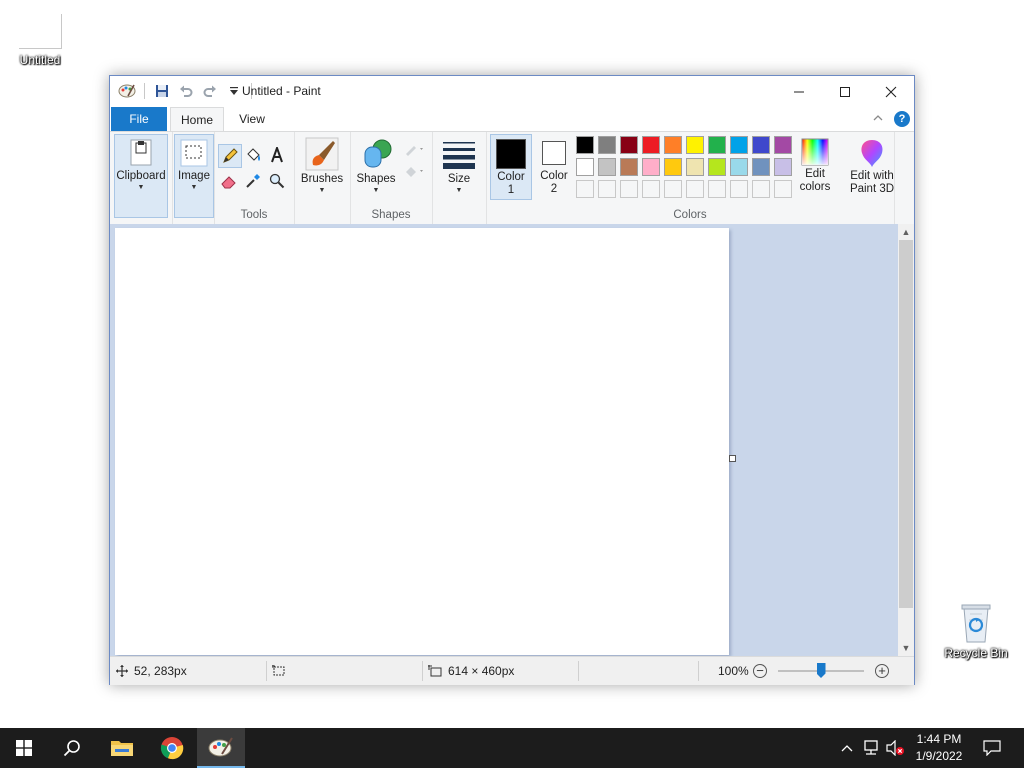 The image size is (1024, 768). Describe the element at coordinates (230, 156) in the screenshot. I see `pencil-tool` at that location.